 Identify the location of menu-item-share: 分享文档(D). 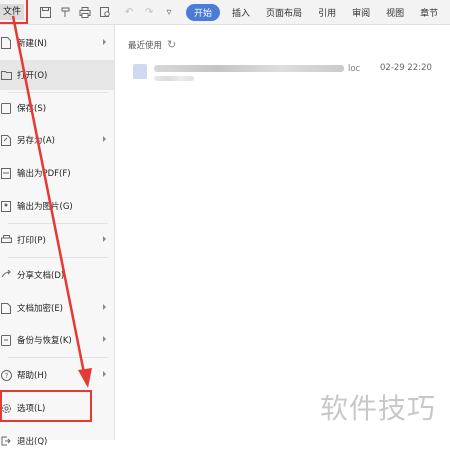
(57, 275).